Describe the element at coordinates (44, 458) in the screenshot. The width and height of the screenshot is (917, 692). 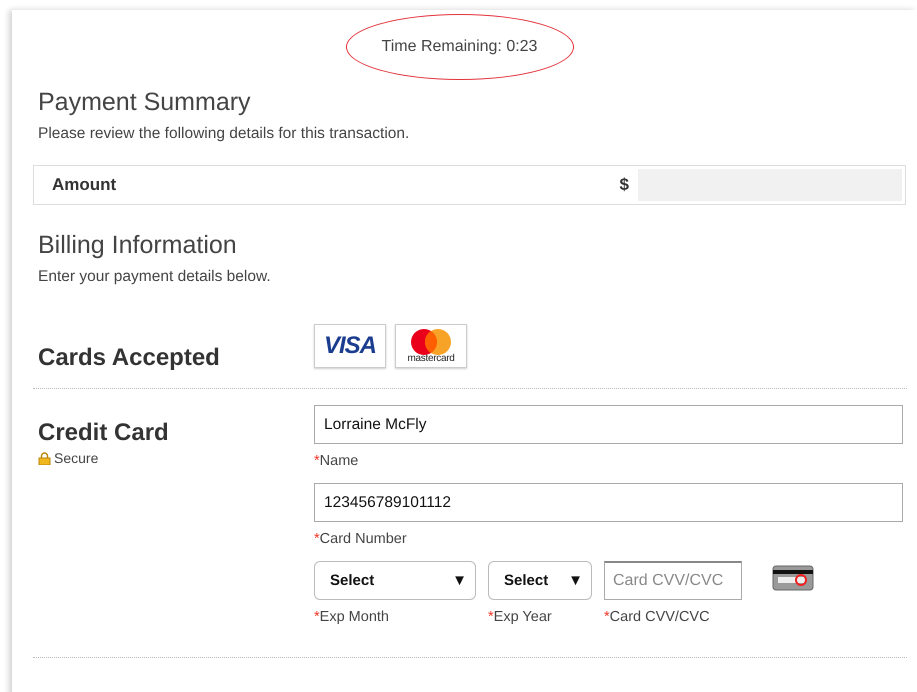
I see `lock-icon` at that location.